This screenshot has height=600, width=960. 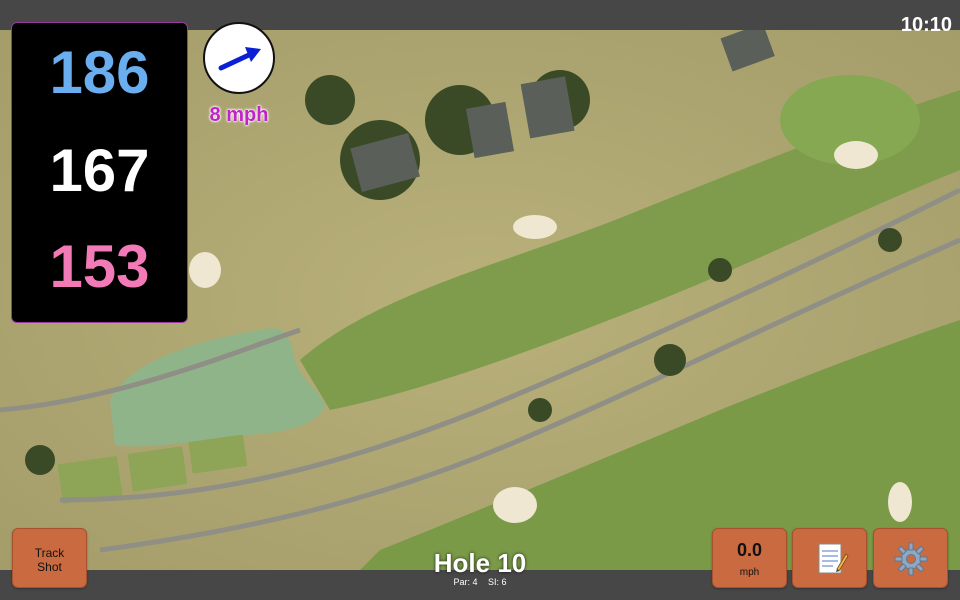 I want to click on track-shot-label-line2: Shot, so click(x=49, y=567).